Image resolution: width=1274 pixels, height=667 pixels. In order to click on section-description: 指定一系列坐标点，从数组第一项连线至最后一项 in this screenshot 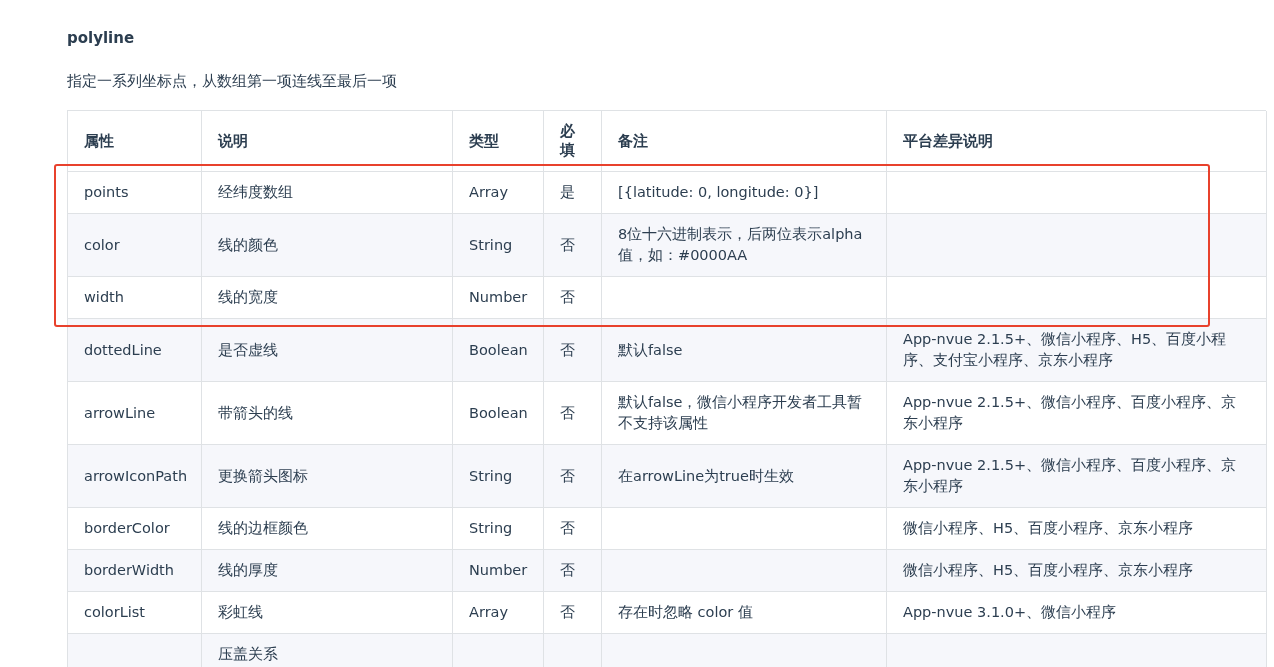, I will do `click(232, 81)`.